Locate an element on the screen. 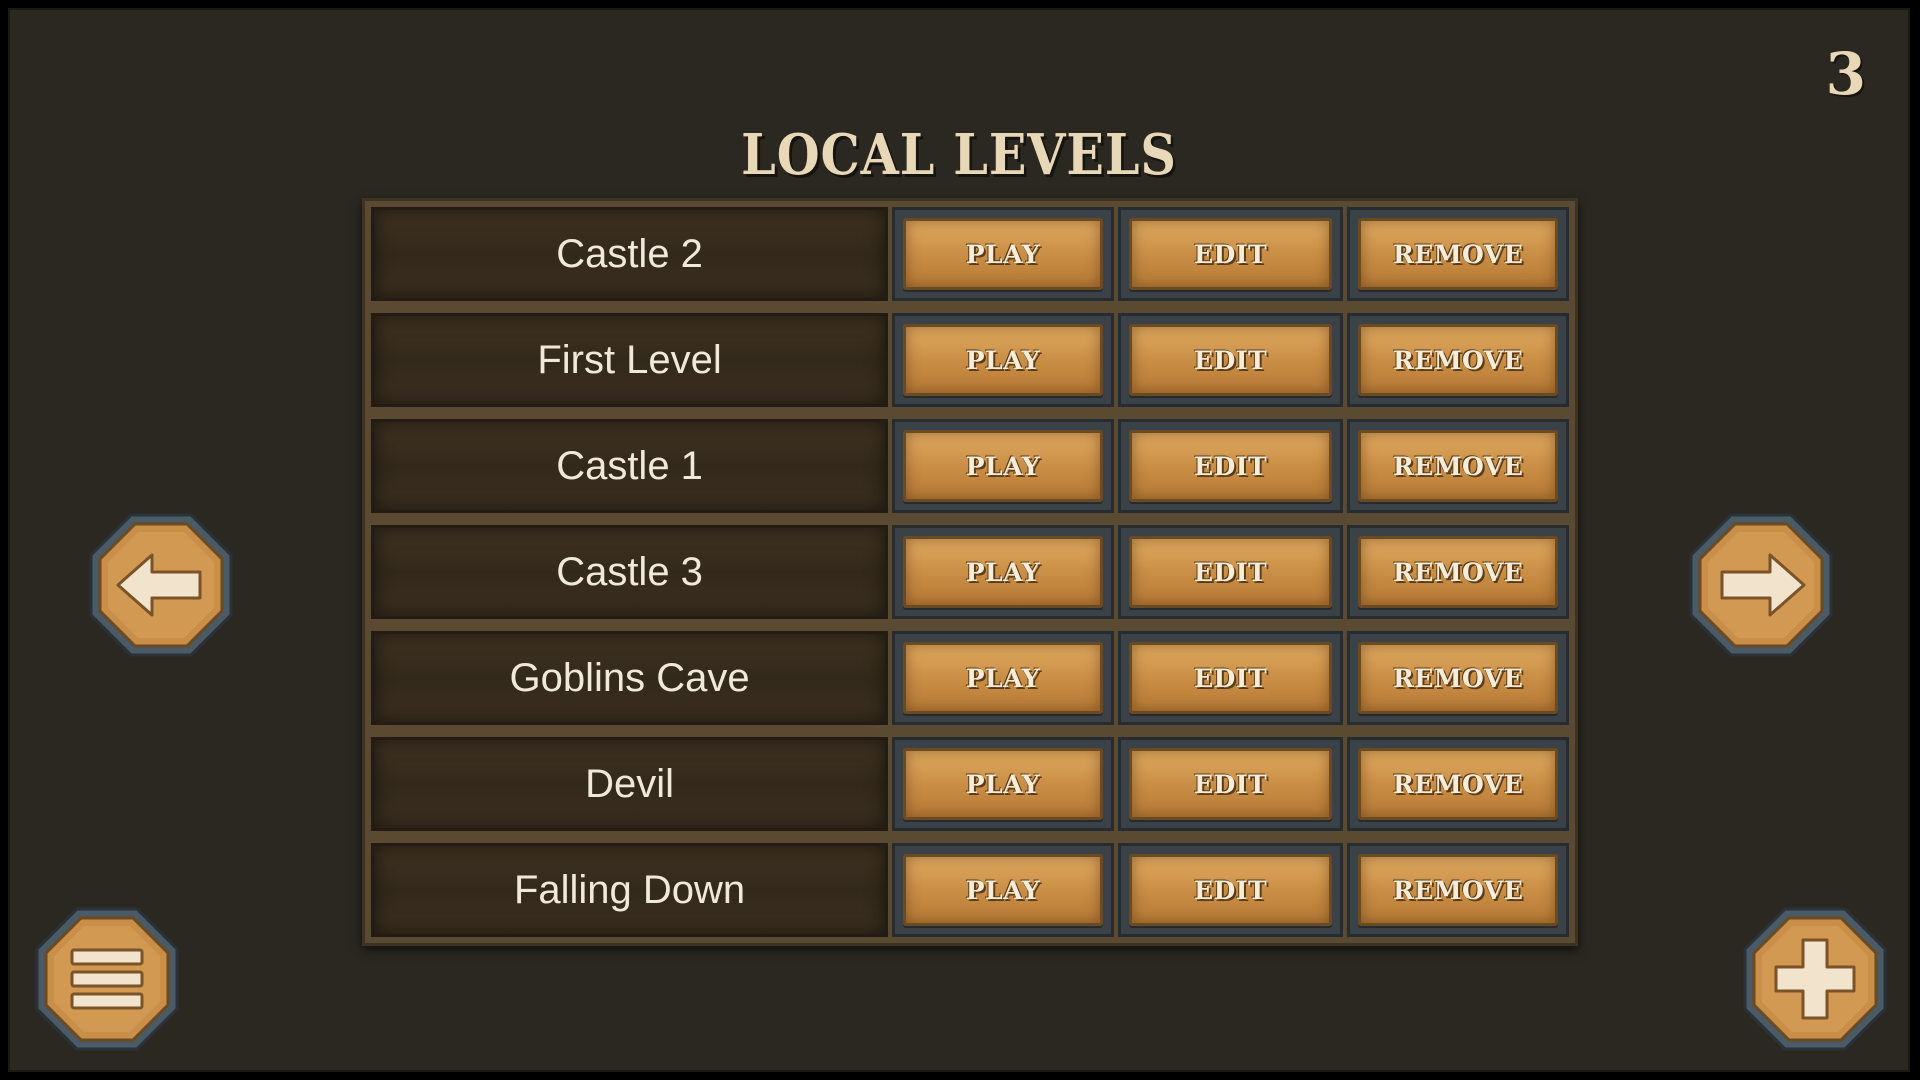 The image size is (1920, 1080). level-row: First Level PLAY EDIT REMOVE is located at coordinates (970, 360).